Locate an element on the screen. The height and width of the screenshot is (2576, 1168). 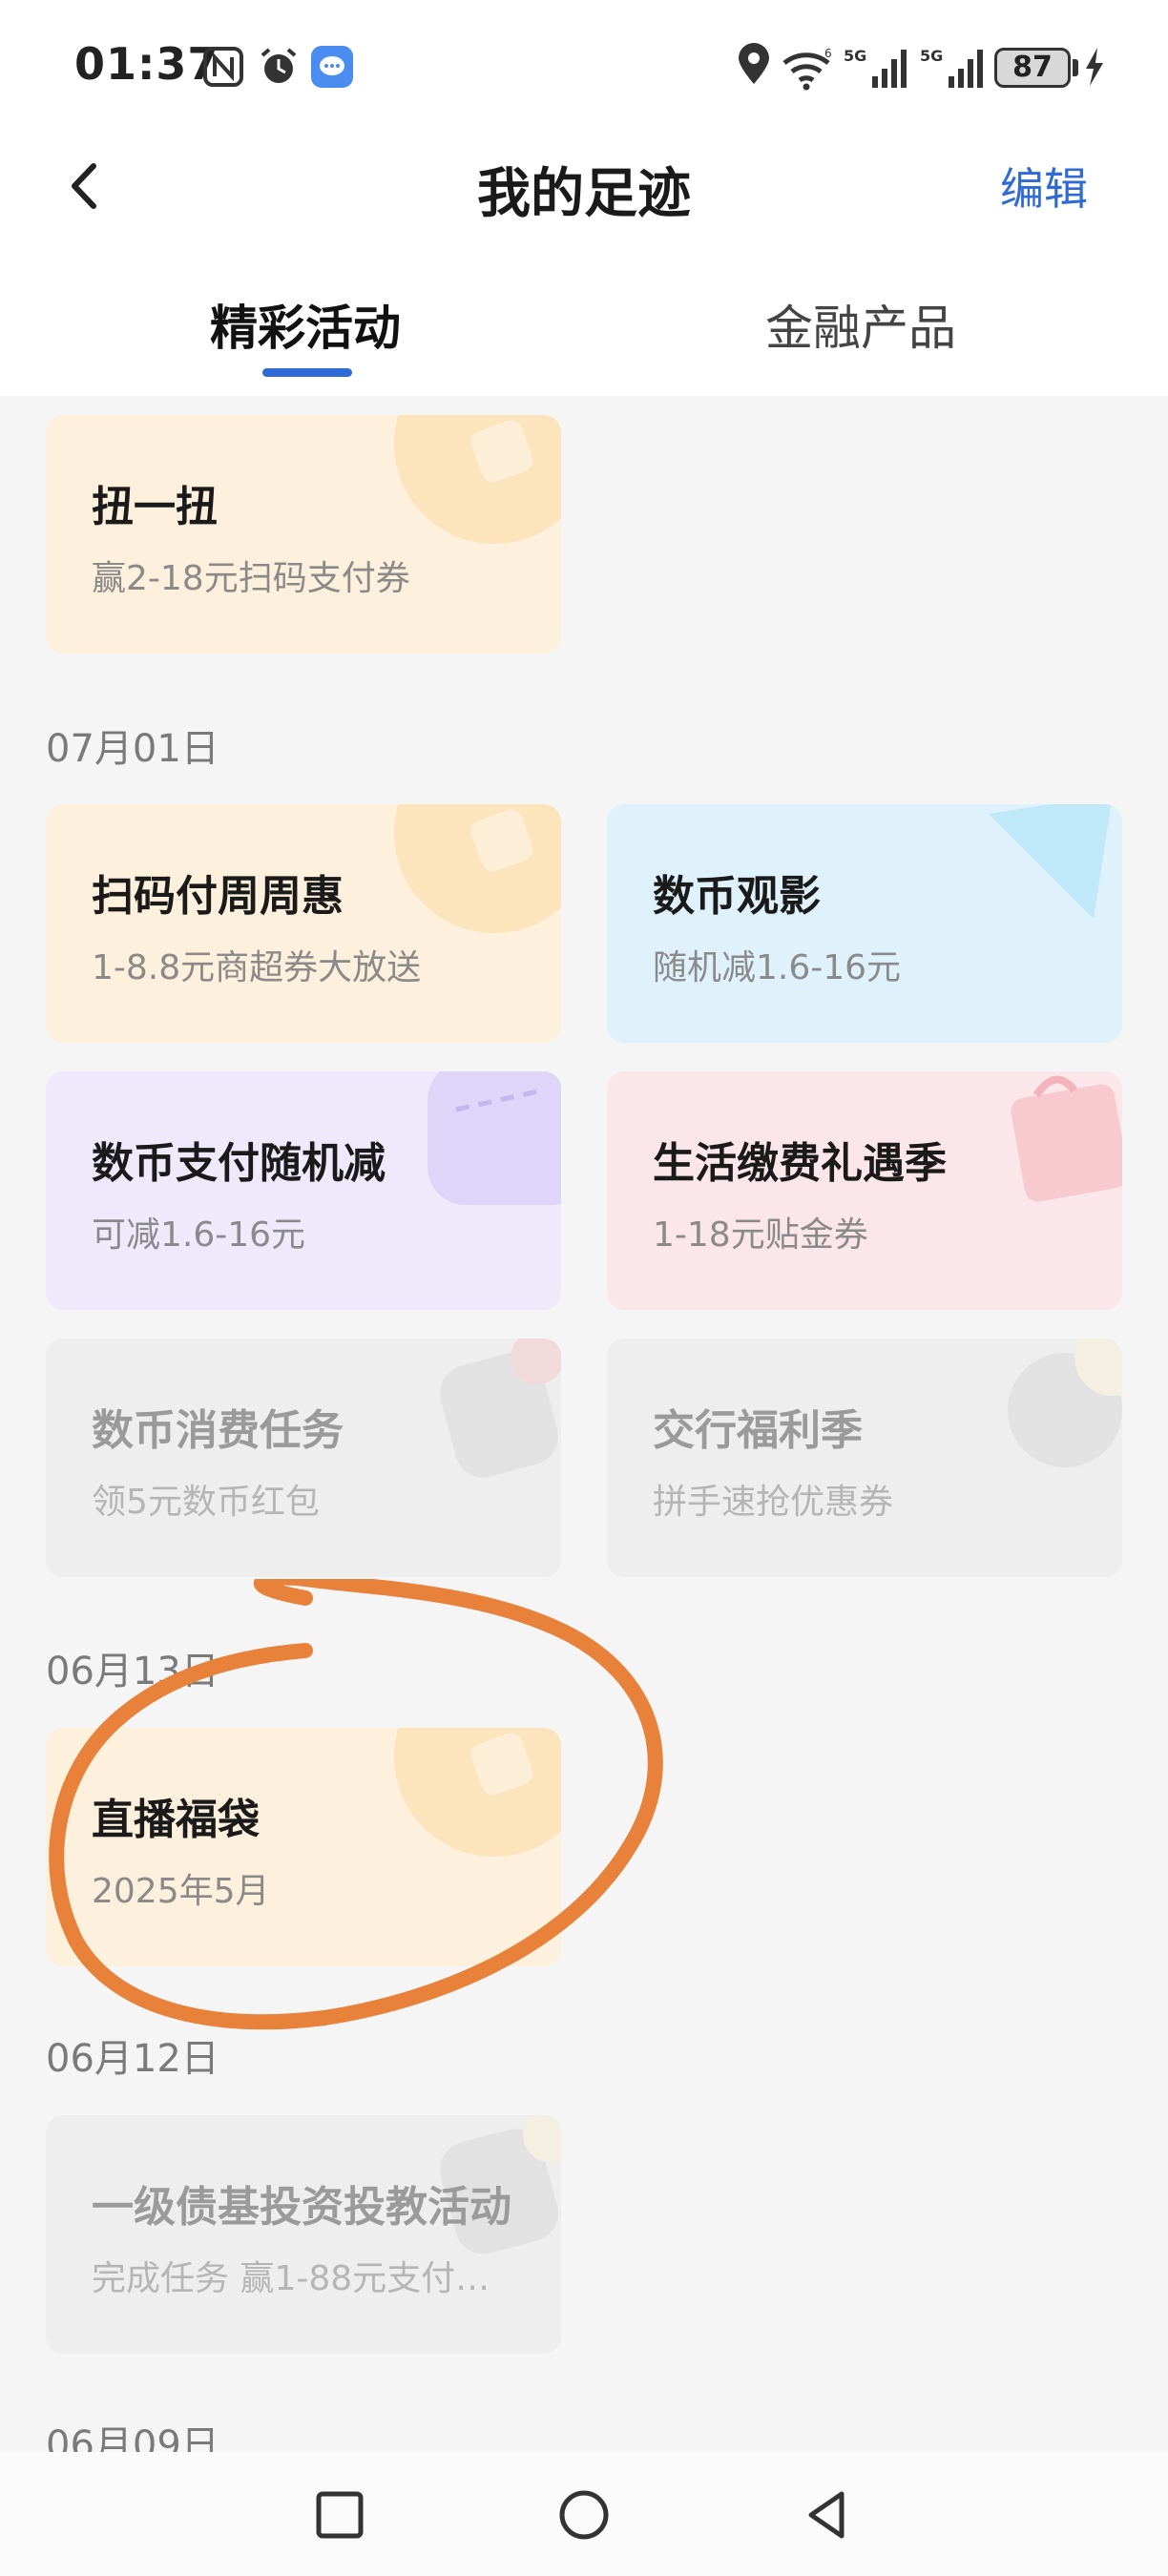
card-title: 数币消费任务 is located at coordinates (218, 1430).